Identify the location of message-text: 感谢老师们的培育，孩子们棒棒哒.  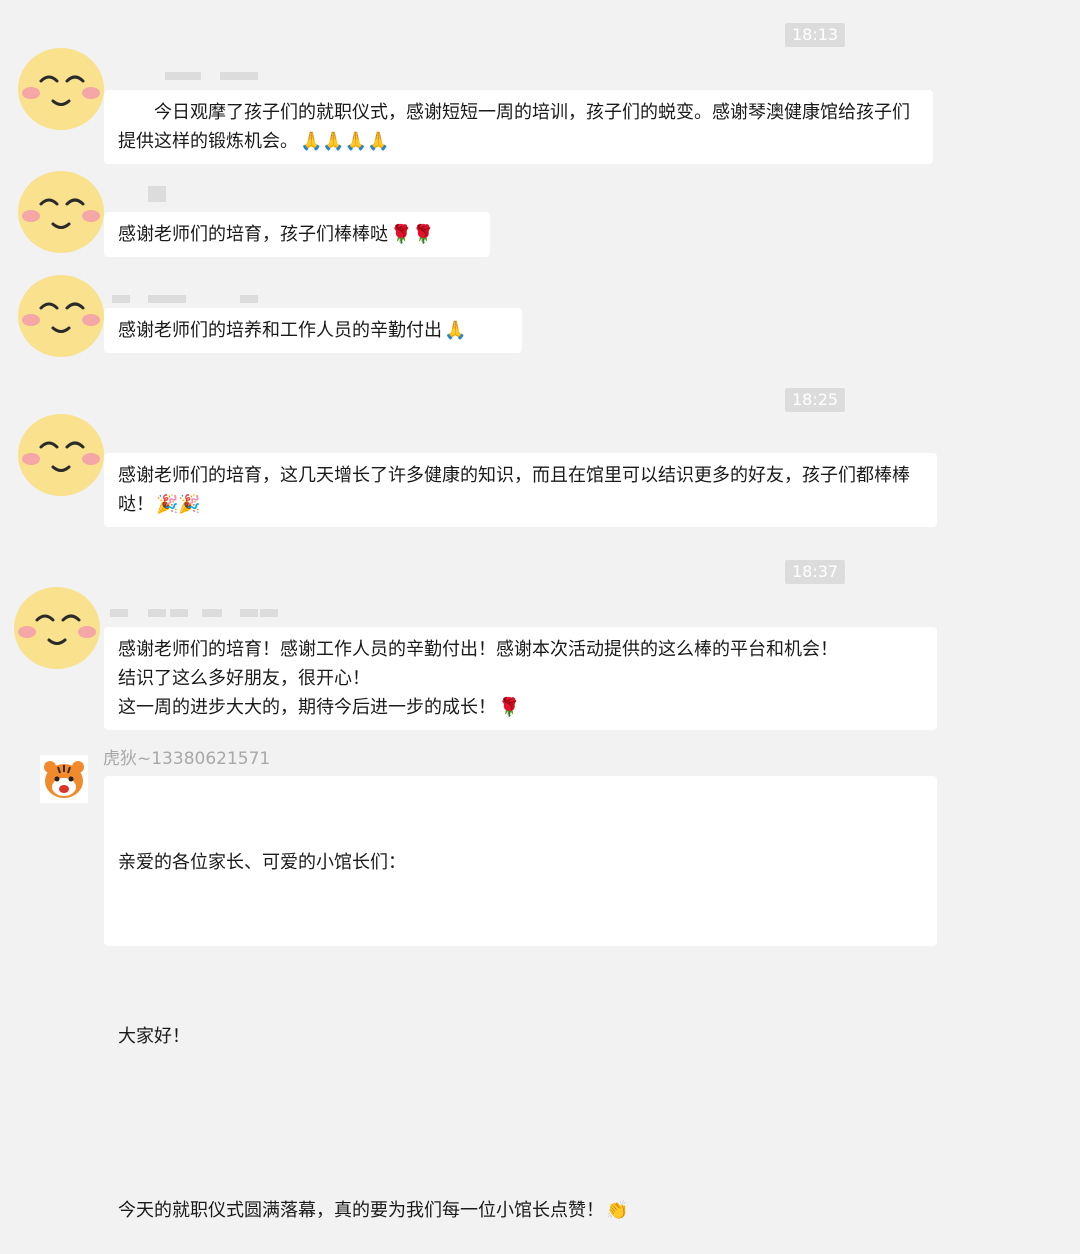
(253, 234).